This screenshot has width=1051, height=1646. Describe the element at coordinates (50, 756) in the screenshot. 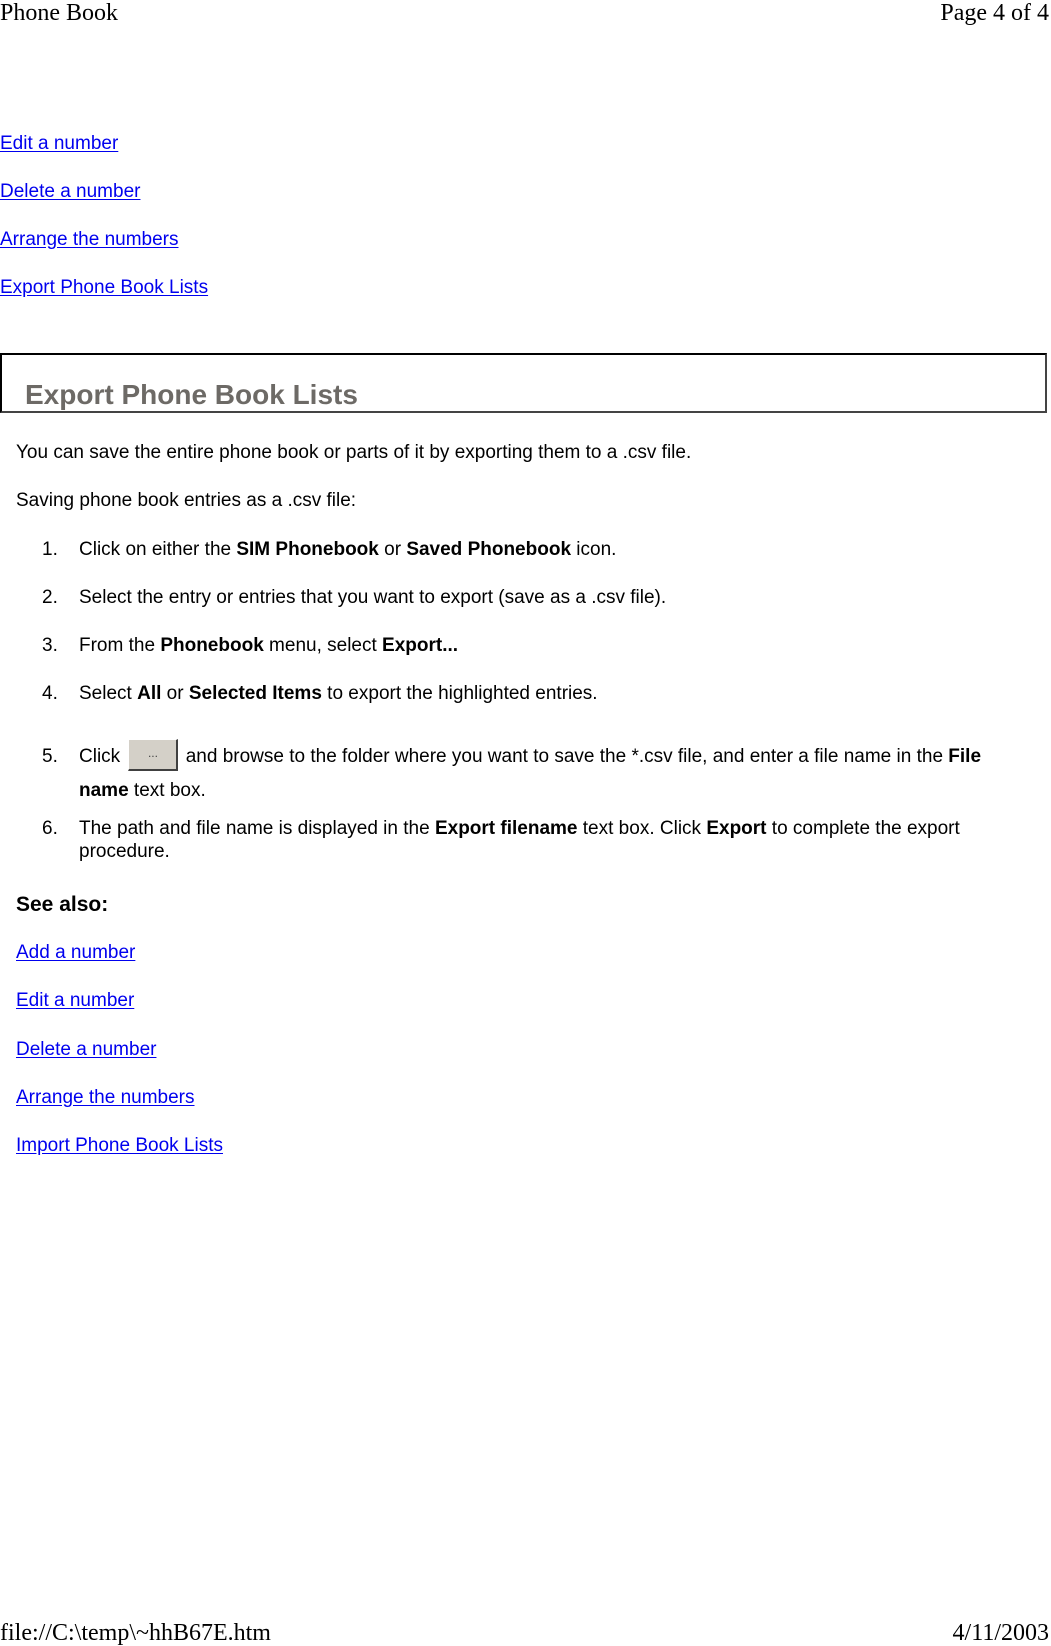

I see `step-number: 5.` at that location.